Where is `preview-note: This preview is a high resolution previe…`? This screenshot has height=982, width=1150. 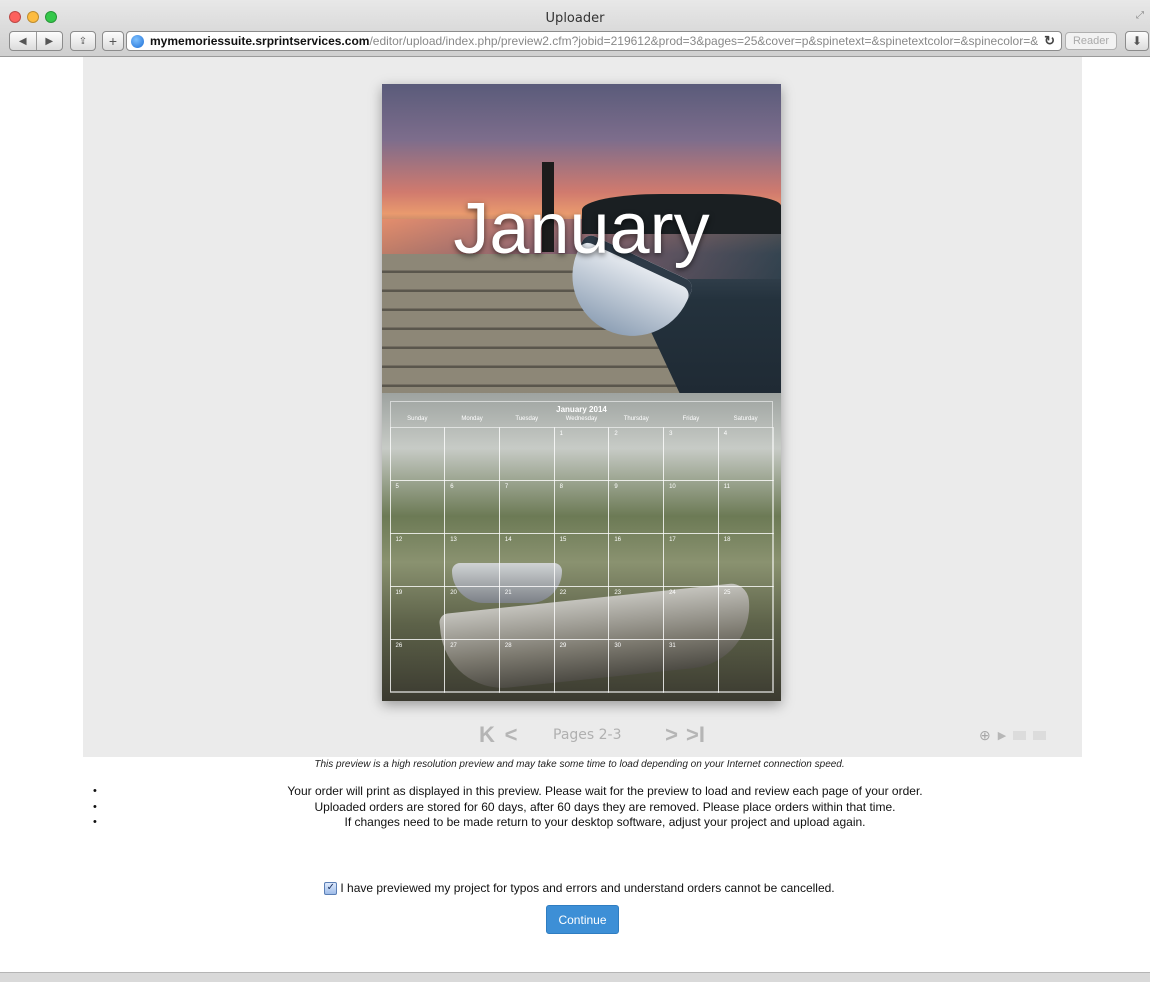
preview-note: This preview is a high resolution previe… is located at coordinates (579, 764).